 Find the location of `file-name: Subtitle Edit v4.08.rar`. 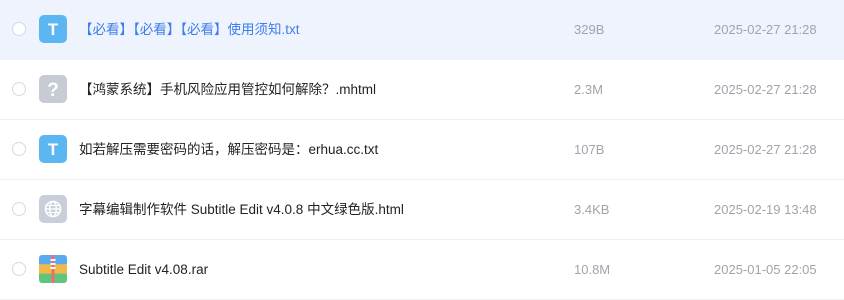

file-name: Subtitle Edit v4.08.rar is located at coordinates (143, 270).